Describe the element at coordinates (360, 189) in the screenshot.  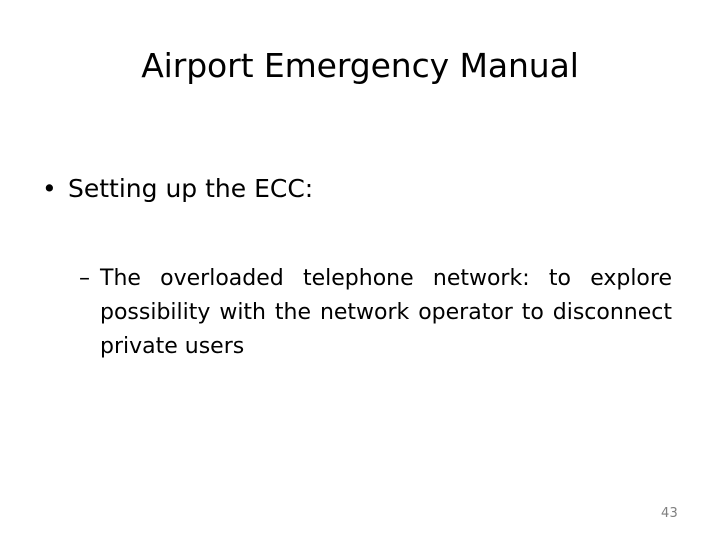
I see `bullet-level-1: • Setting up the ECC:` at that location.